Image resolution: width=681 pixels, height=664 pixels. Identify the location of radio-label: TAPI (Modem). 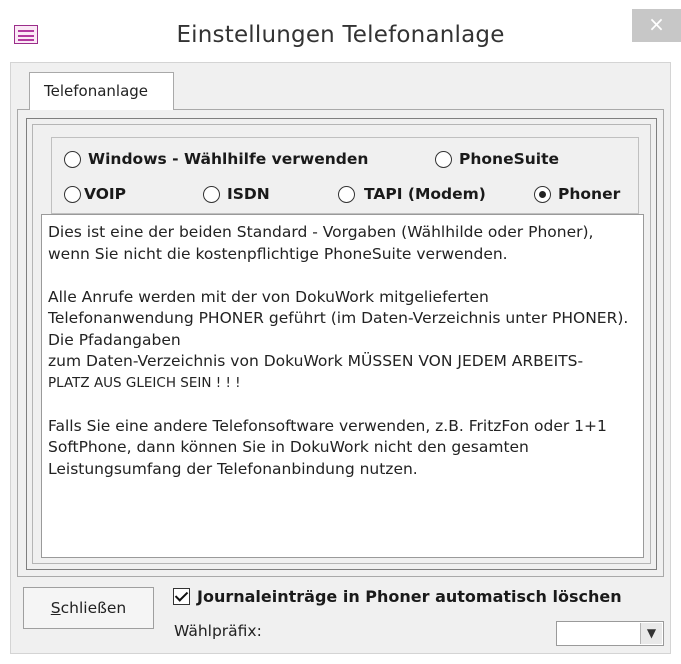
(425, 194).